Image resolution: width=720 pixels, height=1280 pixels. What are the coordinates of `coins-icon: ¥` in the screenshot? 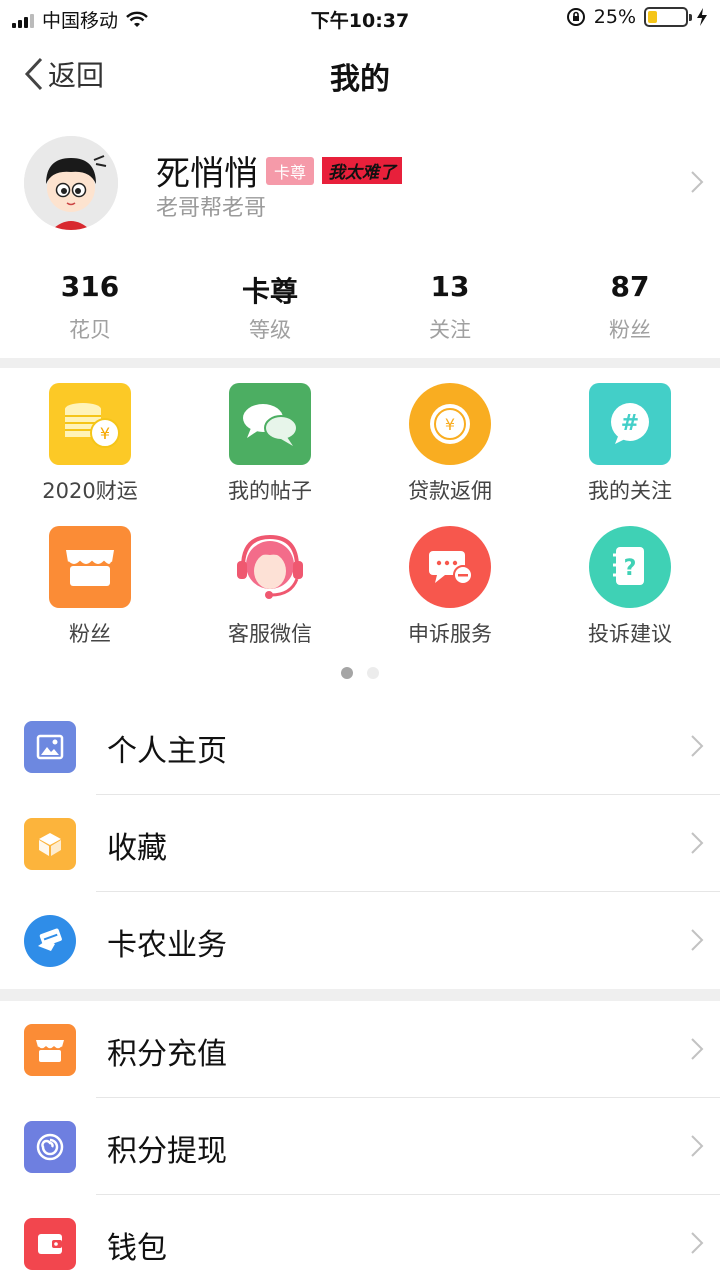 It's located at (90, 424).